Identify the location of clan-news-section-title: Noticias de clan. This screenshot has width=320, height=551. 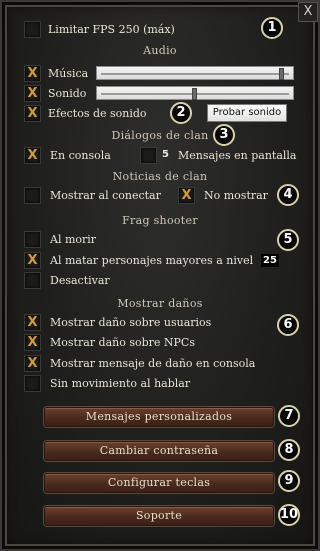
(160, 176).